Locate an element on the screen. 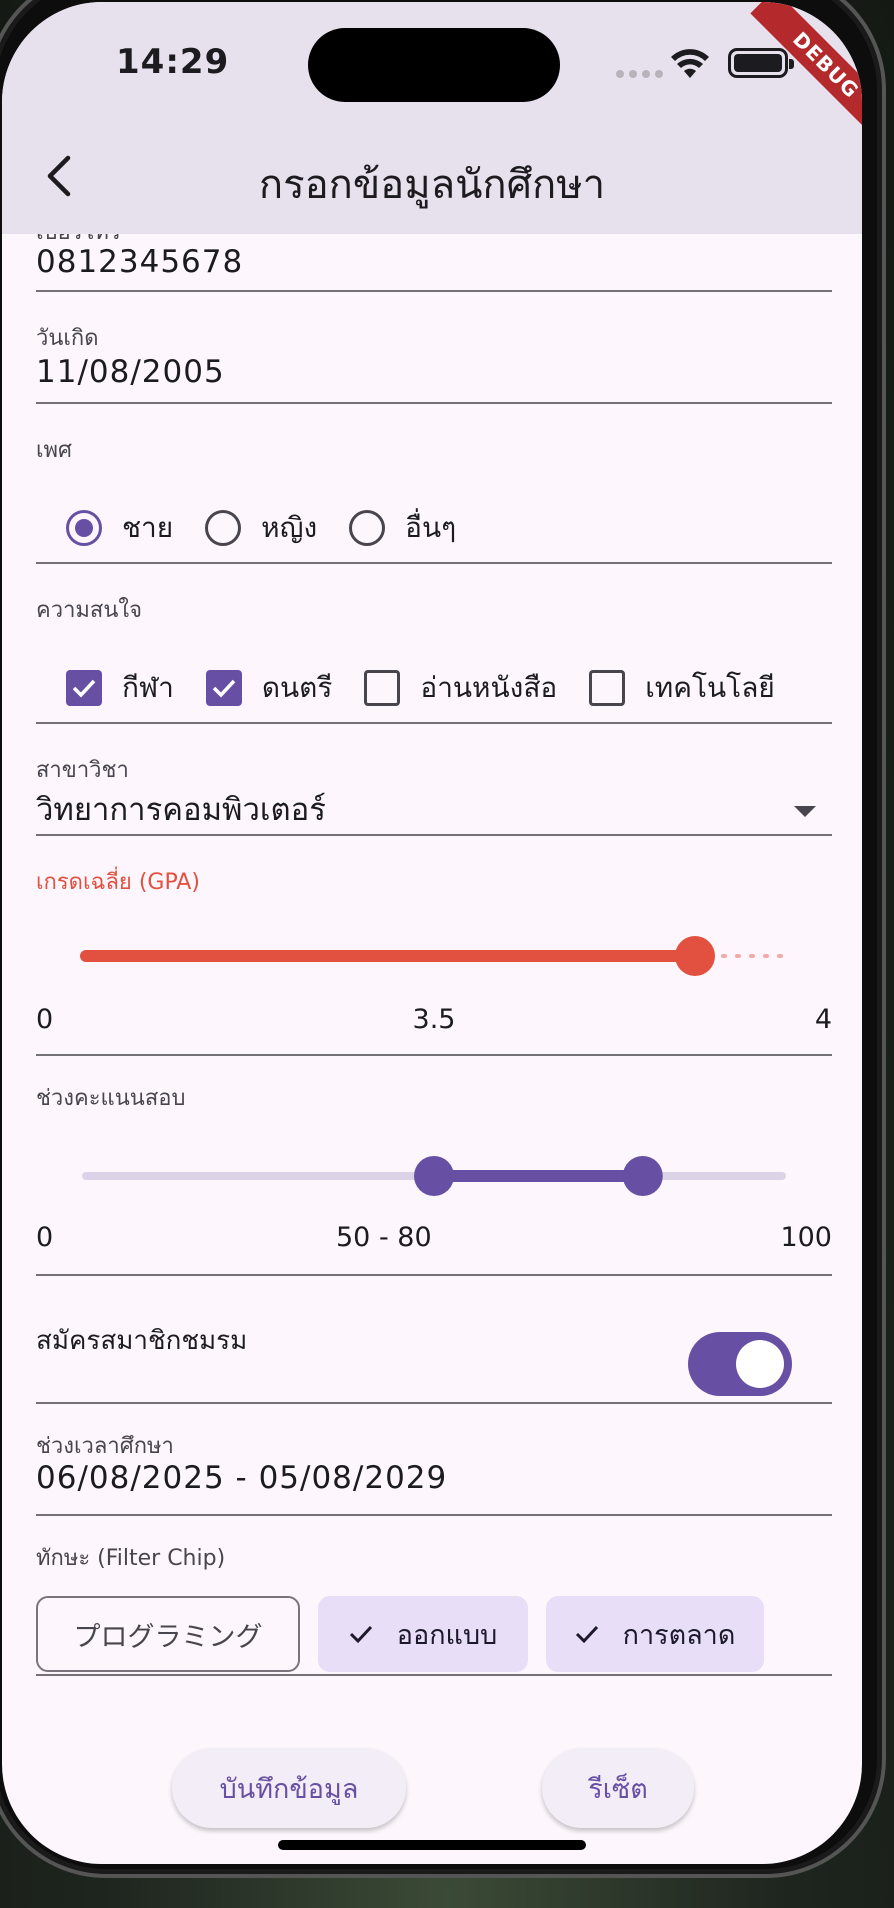 Image resolution: width=894 pixels, height=1908 pixels. study-period-field: ช่วงเวลาศึกษา 06/08/2025 - 05/08/2029 is located at coordinates (434, 1460).